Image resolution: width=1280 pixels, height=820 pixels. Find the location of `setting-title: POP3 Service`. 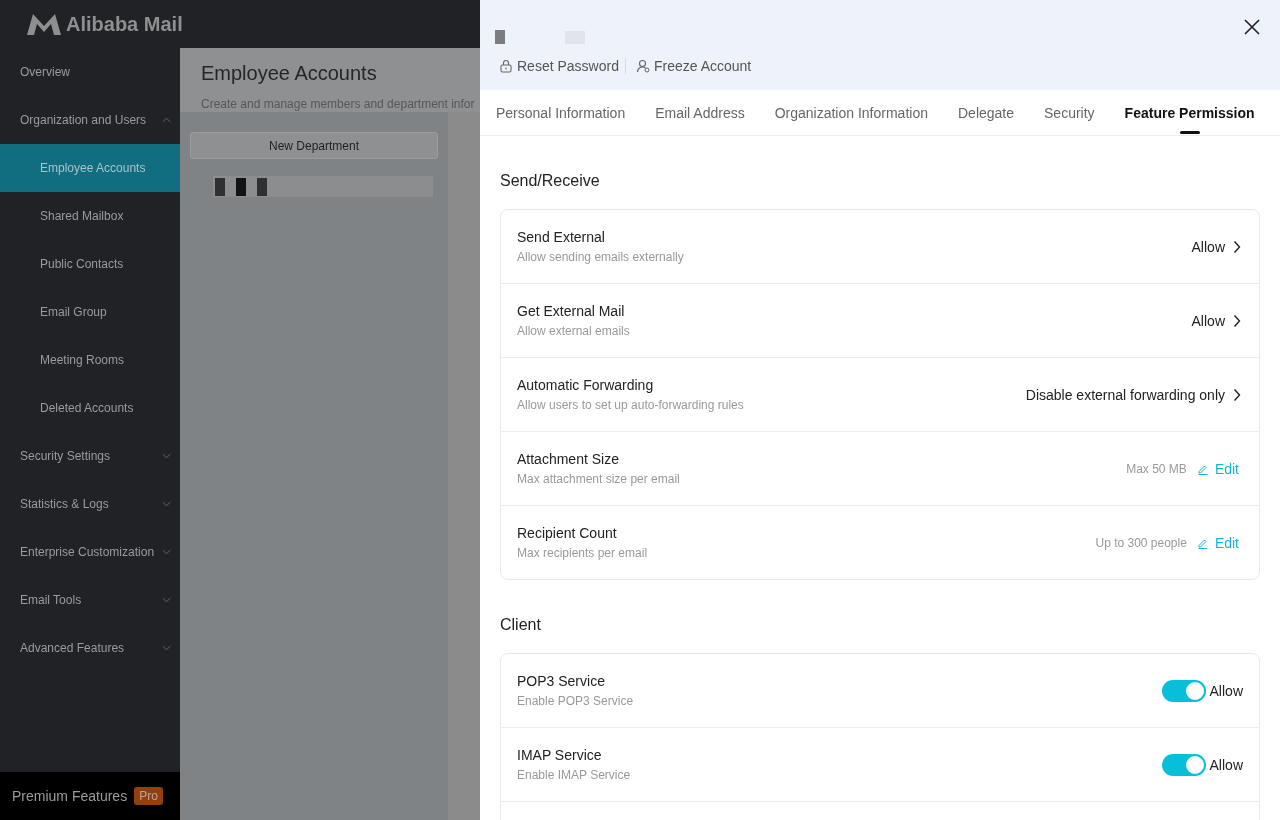

setting-title: POP3 Service is located at coordinates (561, 681).